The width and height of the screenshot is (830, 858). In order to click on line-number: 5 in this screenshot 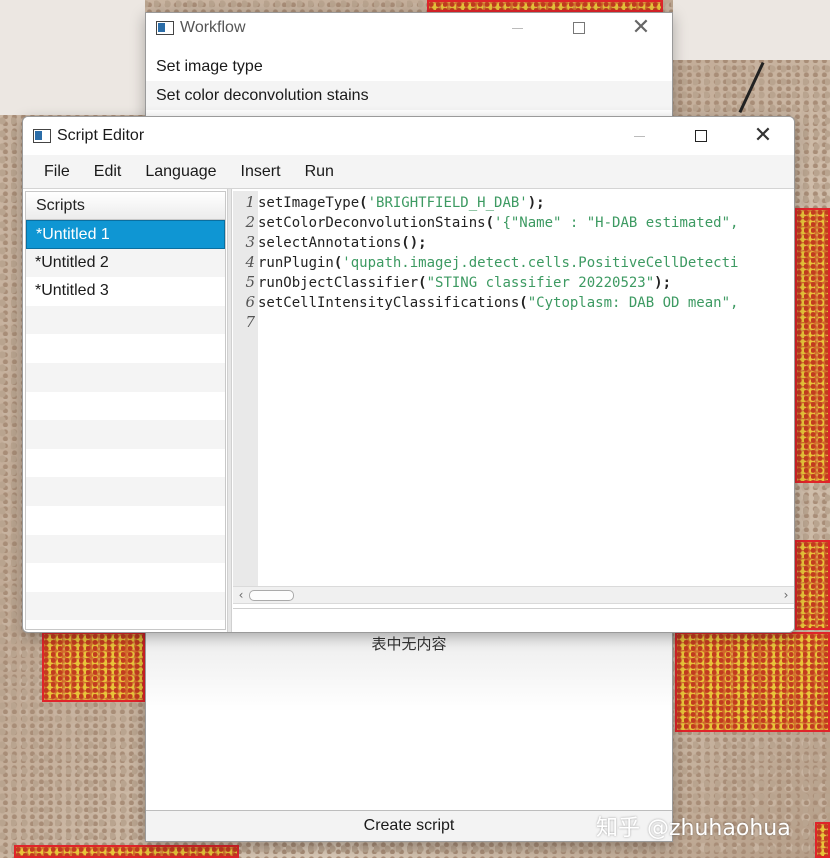, I will do `click(250, 282)`.